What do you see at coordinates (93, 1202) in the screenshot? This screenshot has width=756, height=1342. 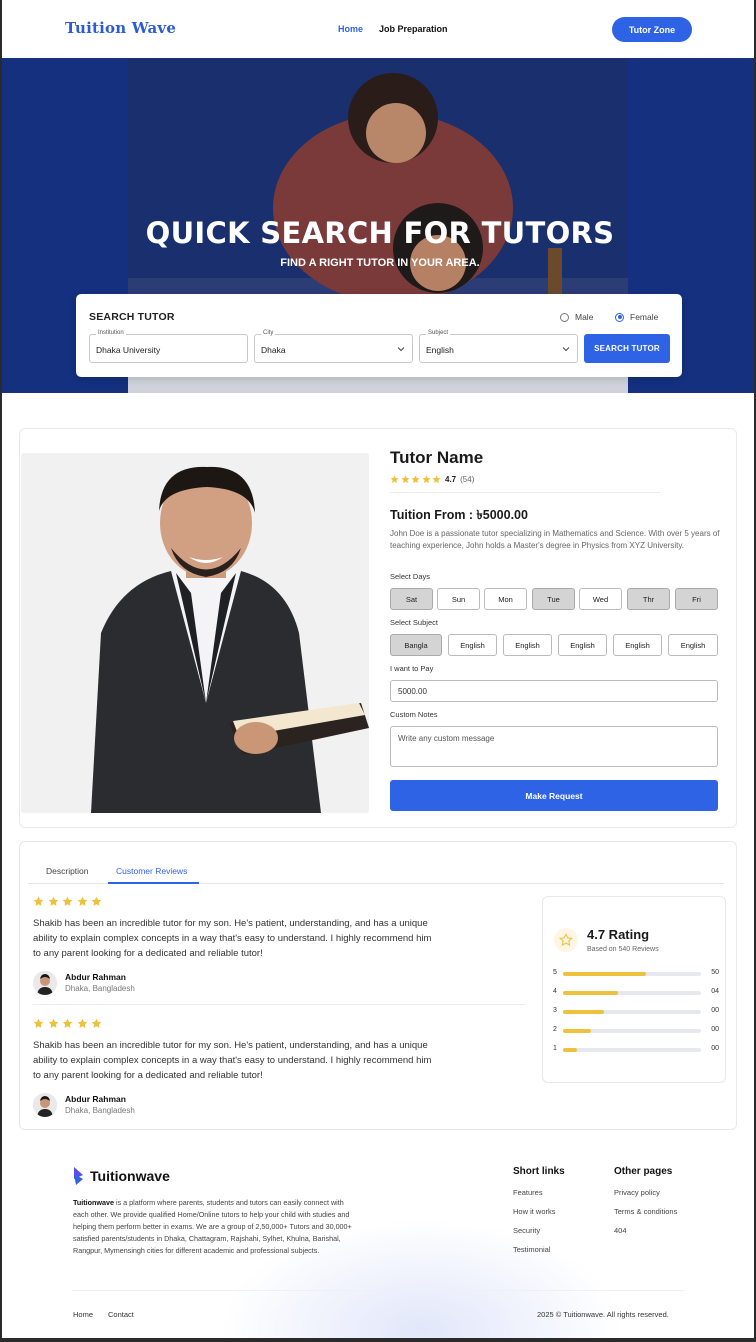 I see `footer-brand: Tuitionwave` at bounding box center [93, 1202].